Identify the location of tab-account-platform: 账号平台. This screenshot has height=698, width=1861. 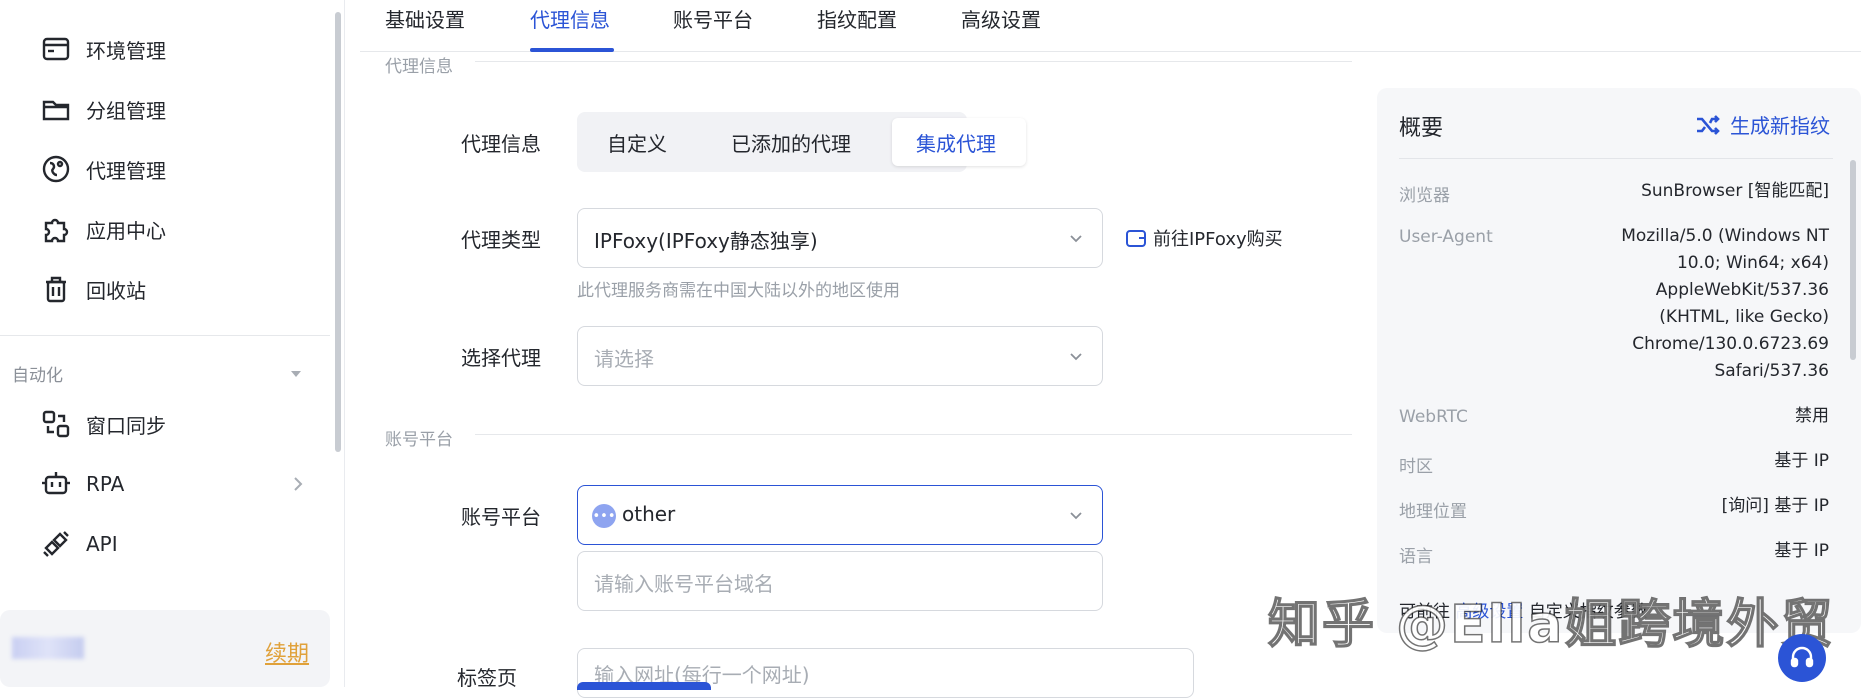
(713, 18).